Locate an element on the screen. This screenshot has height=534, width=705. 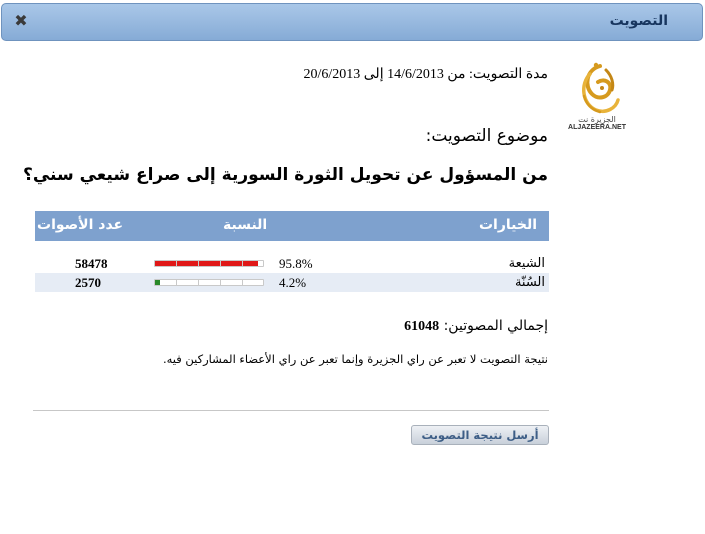
result-row: السُنّة 4.2% 2570 is located at coordinates (292, 282).